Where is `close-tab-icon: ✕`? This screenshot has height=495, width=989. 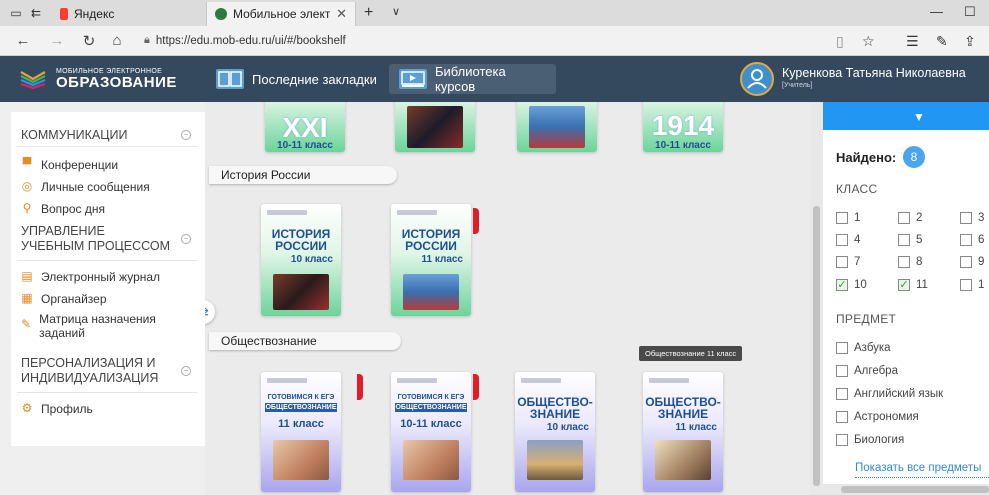
close-tab-icon: ✕ is located at coordinates (341, 14).